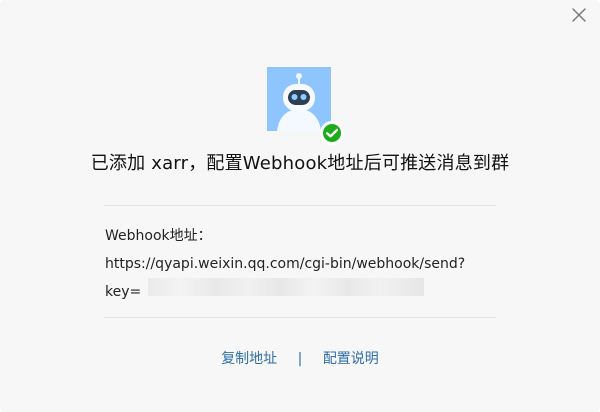  What do you see at coordinates (300, 317) in the screenshot?
I see `divider-bottom` at bounding box center [300, 317].